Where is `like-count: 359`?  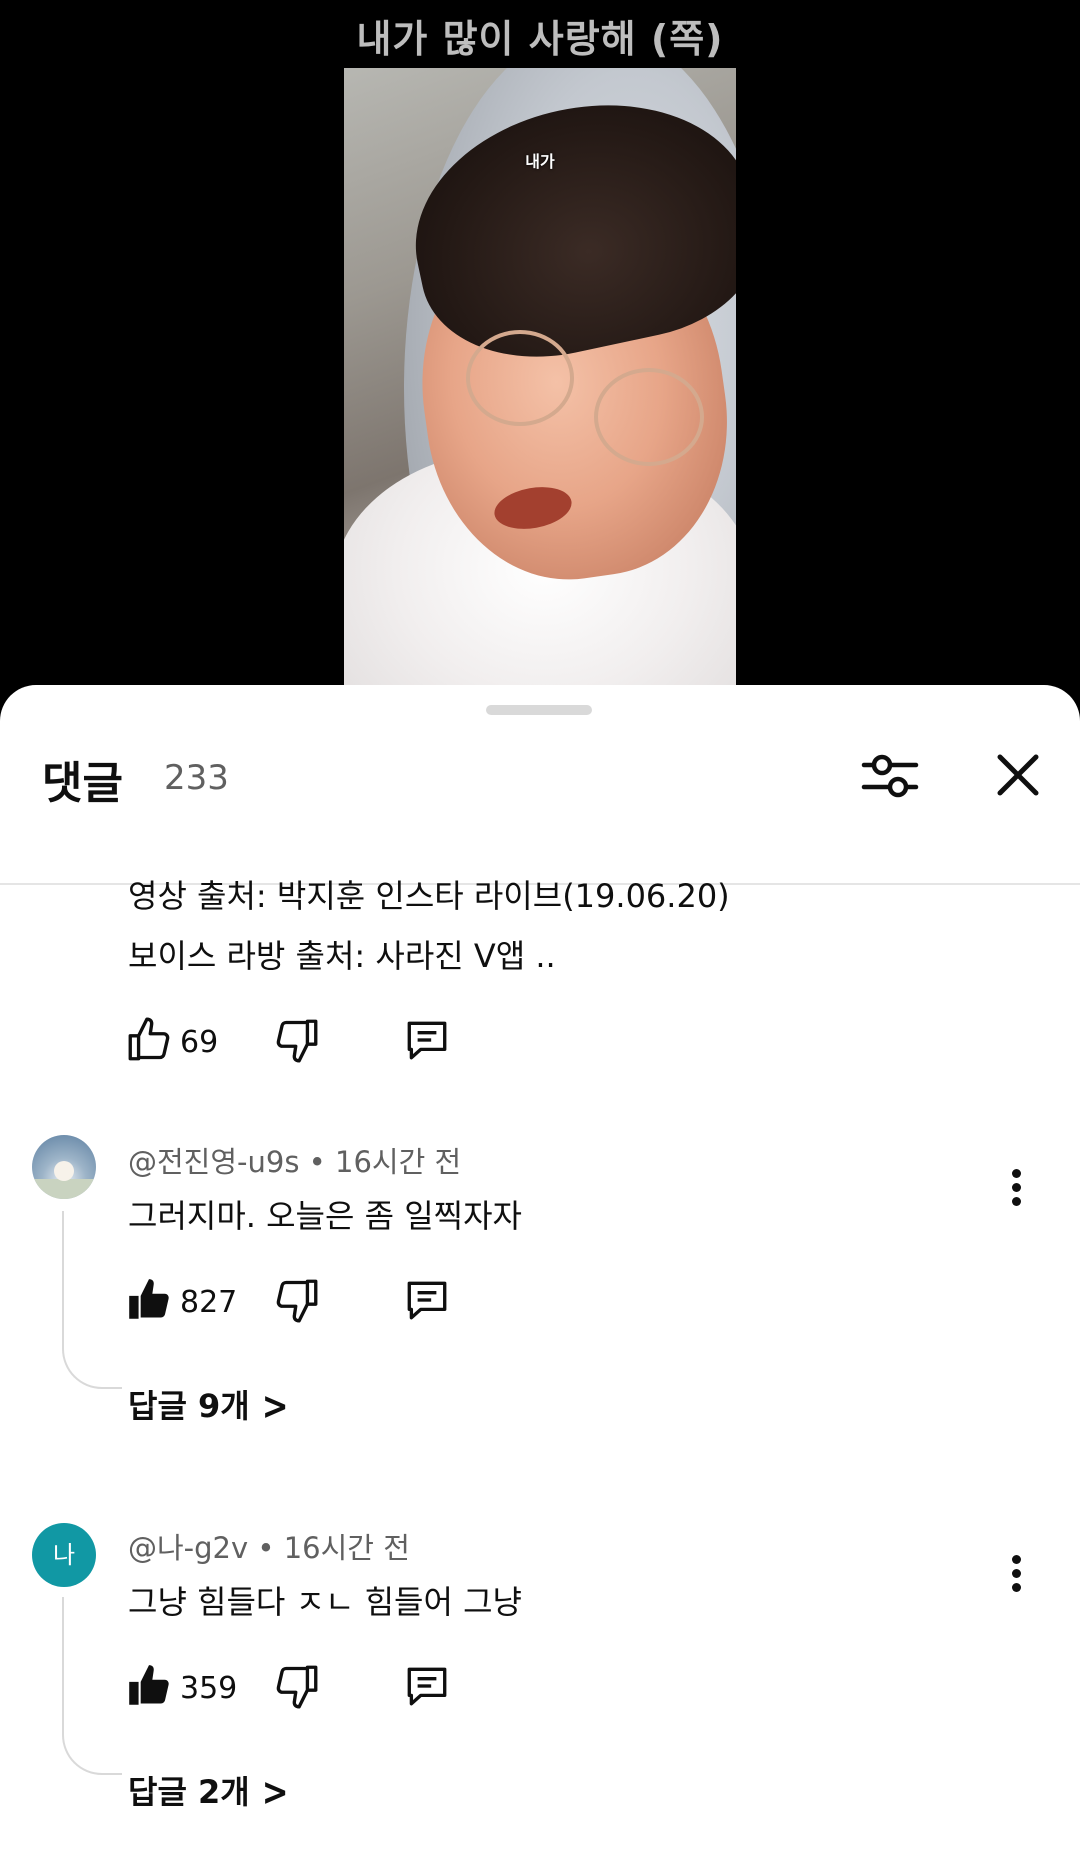
like-count: 359 is located at coordinates (209, 1688).